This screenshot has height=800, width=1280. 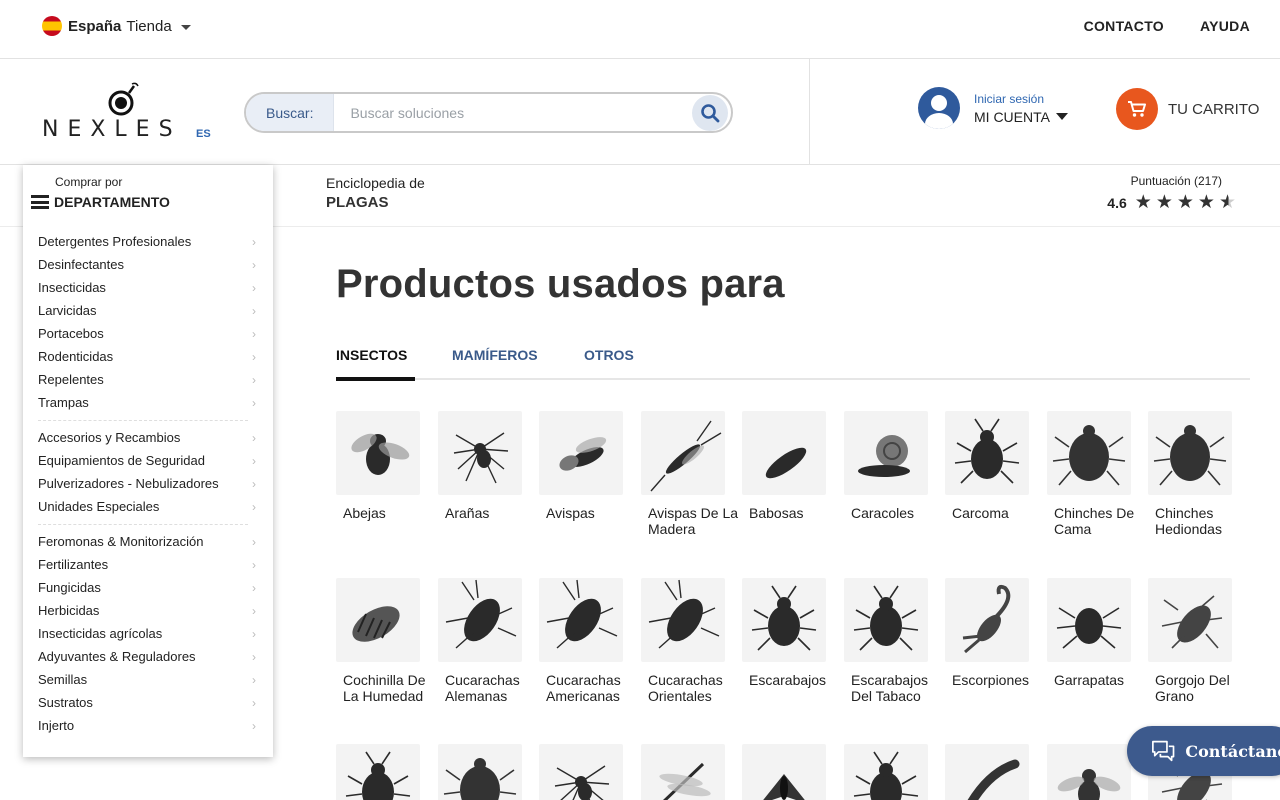 I want to click on logo: NEXLES ES, so click(x=132, y=113).